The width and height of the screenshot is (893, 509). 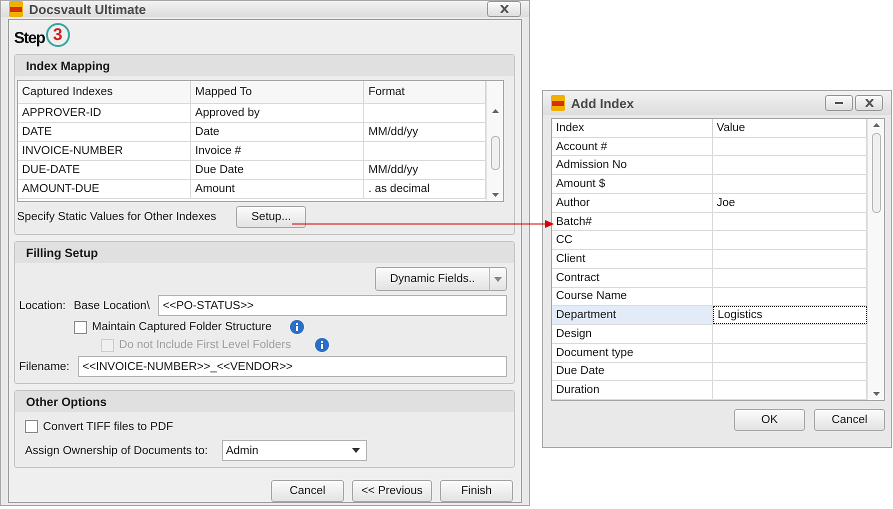 What do you see at coordinates (332, 305) in the screenshot?
I see `location-field: <<PO-STATUS>>` at bounding box center [332, 305].